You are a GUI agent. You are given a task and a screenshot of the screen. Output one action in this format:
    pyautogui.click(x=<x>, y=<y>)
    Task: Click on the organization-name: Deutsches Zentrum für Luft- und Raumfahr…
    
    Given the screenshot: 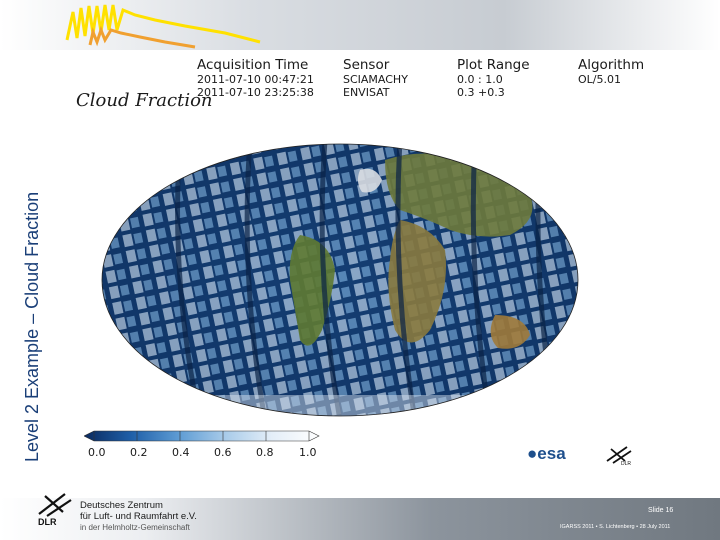 What is the action you would take?
    pyautogui.click(x=138, y=516)
    